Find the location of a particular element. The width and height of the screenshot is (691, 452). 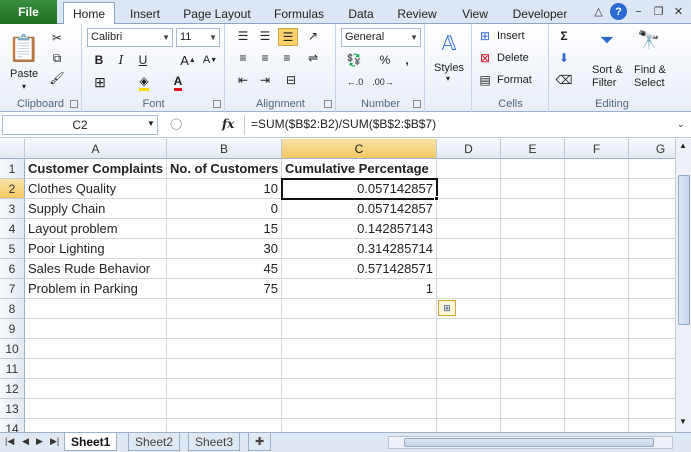

cell-d13 is located at coordinates (469, 409).